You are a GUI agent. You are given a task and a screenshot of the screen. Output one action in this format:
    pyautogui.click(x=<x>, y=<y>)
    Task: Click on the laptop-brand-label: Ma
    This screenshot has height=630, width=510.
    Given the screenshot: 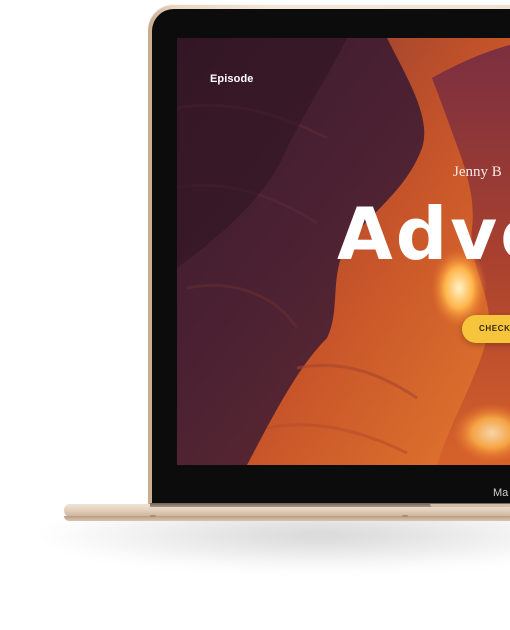 What is the action you would take?
    pyautogui.click(x=501, y=493)
    